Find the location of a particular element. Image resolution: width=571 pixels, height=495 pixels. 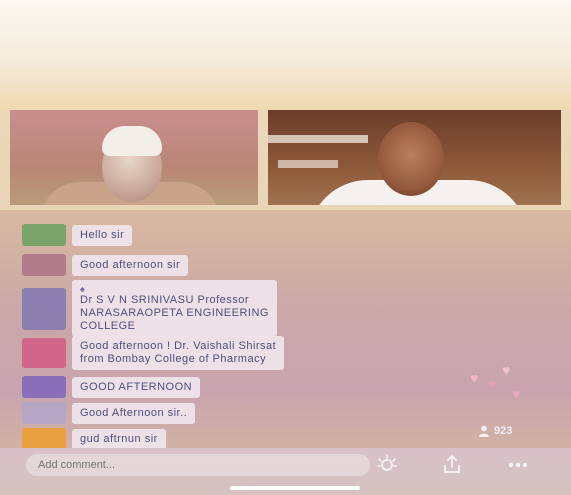

comment-input is located at coordinates (198, 465).